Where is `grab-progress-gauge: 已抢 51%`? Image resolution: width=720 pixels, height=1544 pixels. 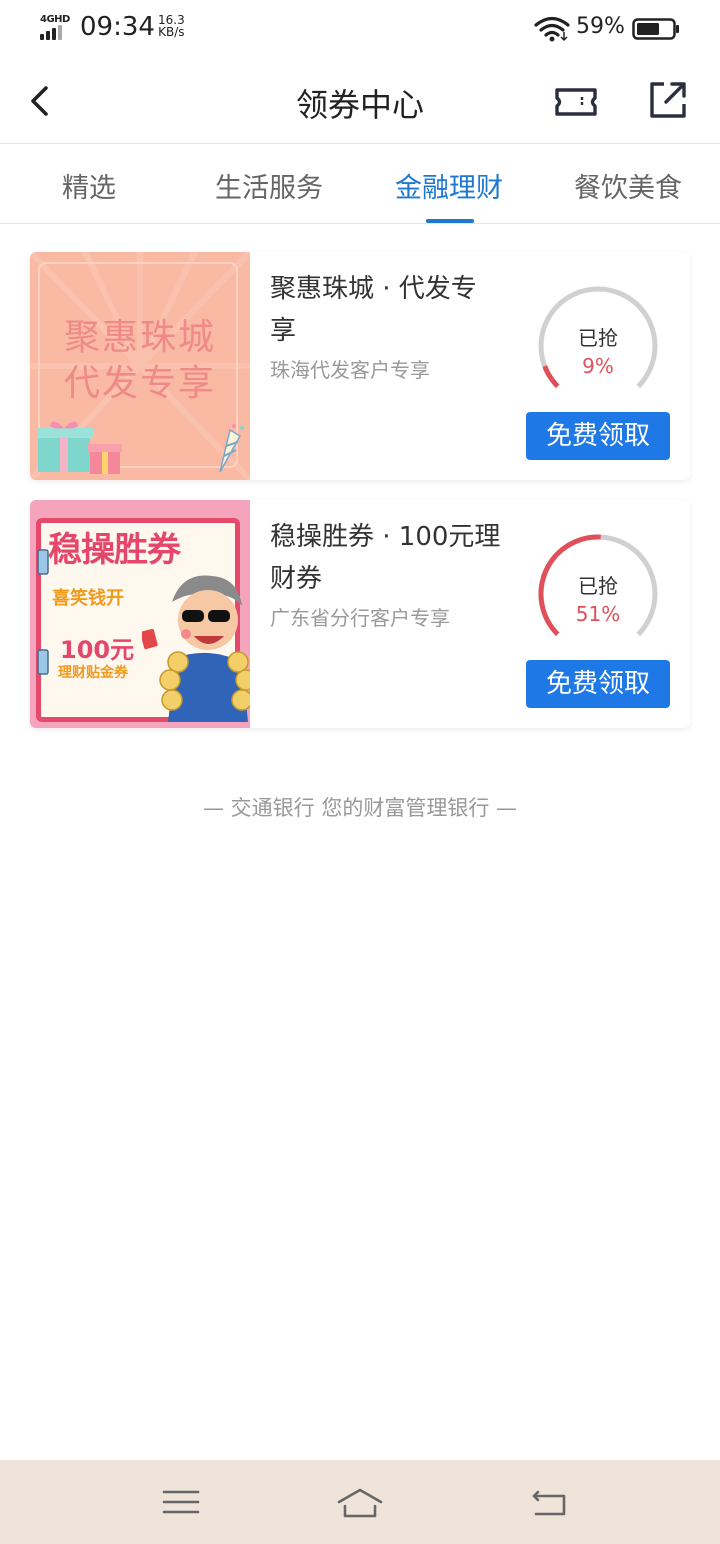 grab-progress-gauge: 已抢 51% is located at coordinates (598, 586).